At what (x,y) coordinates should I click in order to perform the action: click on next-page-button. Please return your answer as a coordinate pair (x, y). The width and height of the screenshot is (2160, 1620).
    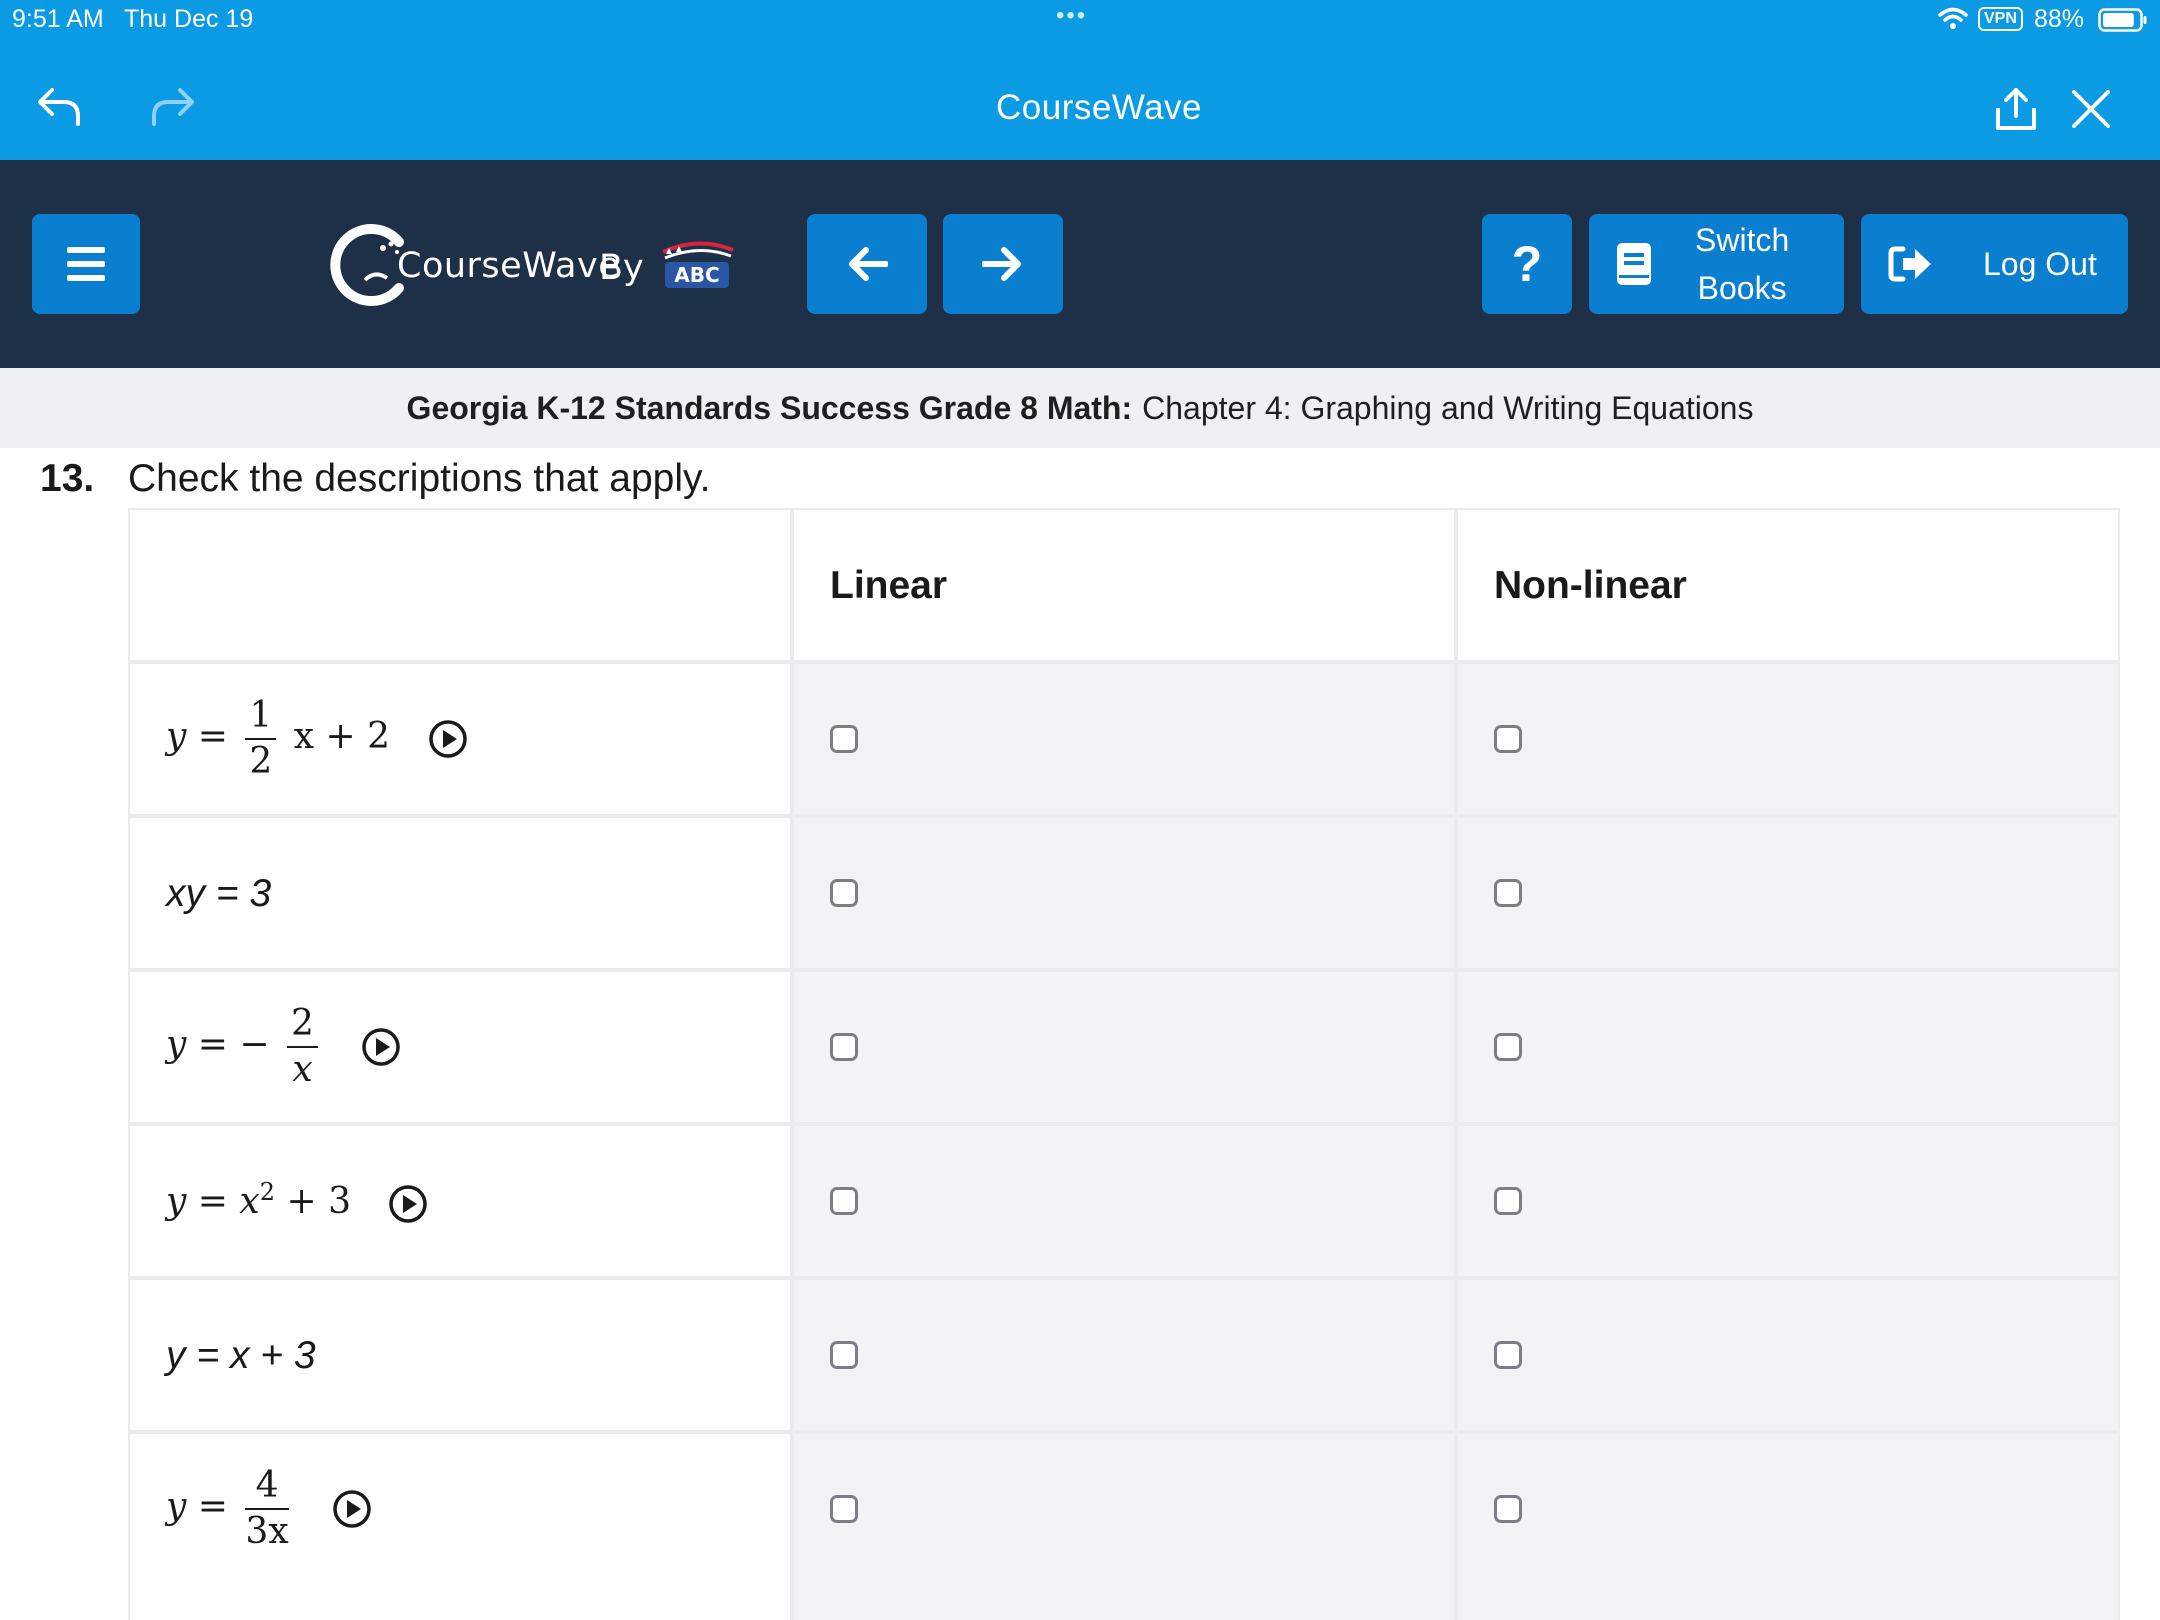
    Looking at the image, I should click on (1003, 264).